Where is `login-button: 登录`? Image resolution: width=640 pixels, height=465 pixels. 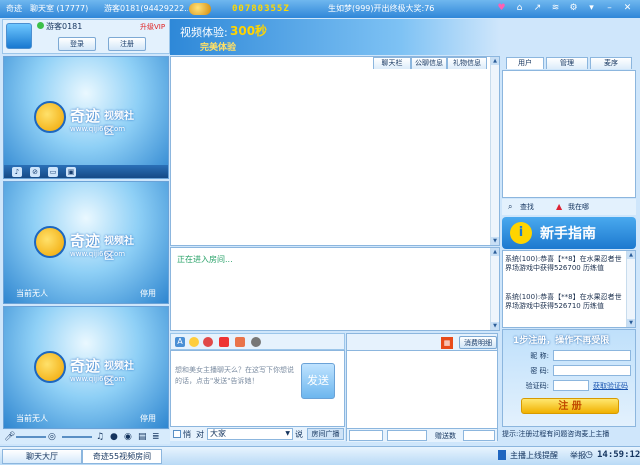
login-button: 登录 is located at coordinates (77, 44).